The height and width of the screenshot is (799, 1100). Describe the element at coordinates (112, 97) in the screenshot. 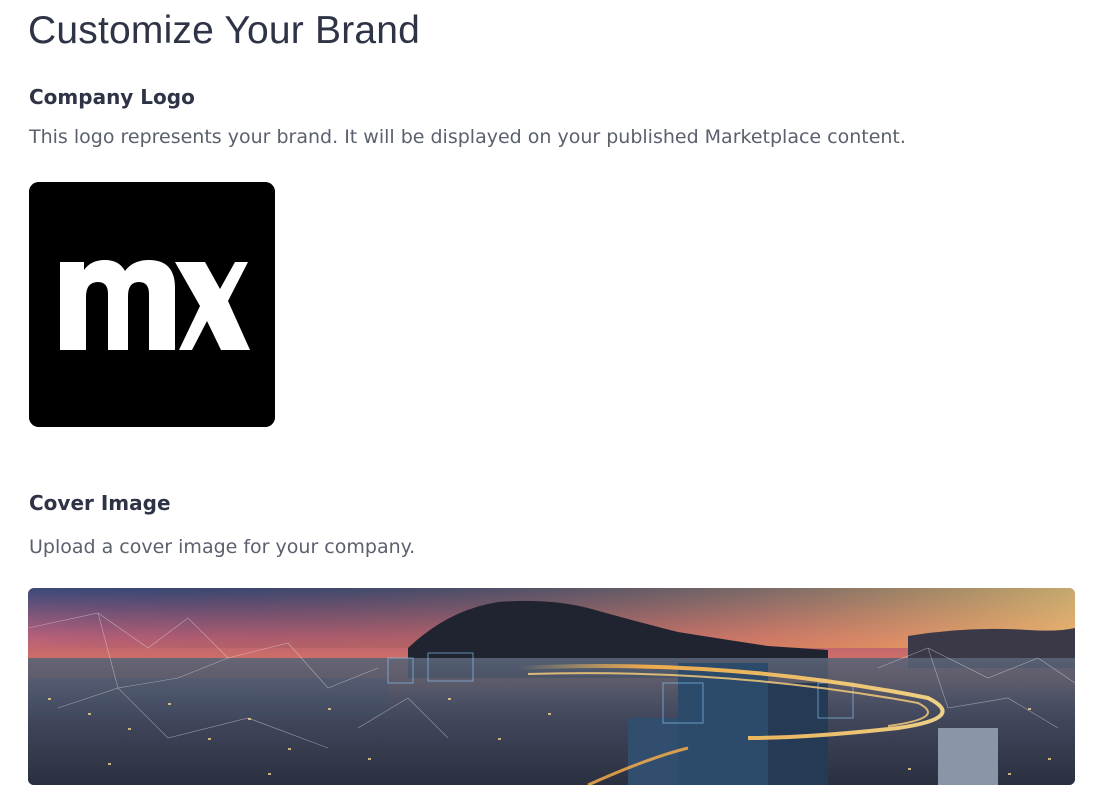

I see `company-logo-heading: Company Logo` at that location.